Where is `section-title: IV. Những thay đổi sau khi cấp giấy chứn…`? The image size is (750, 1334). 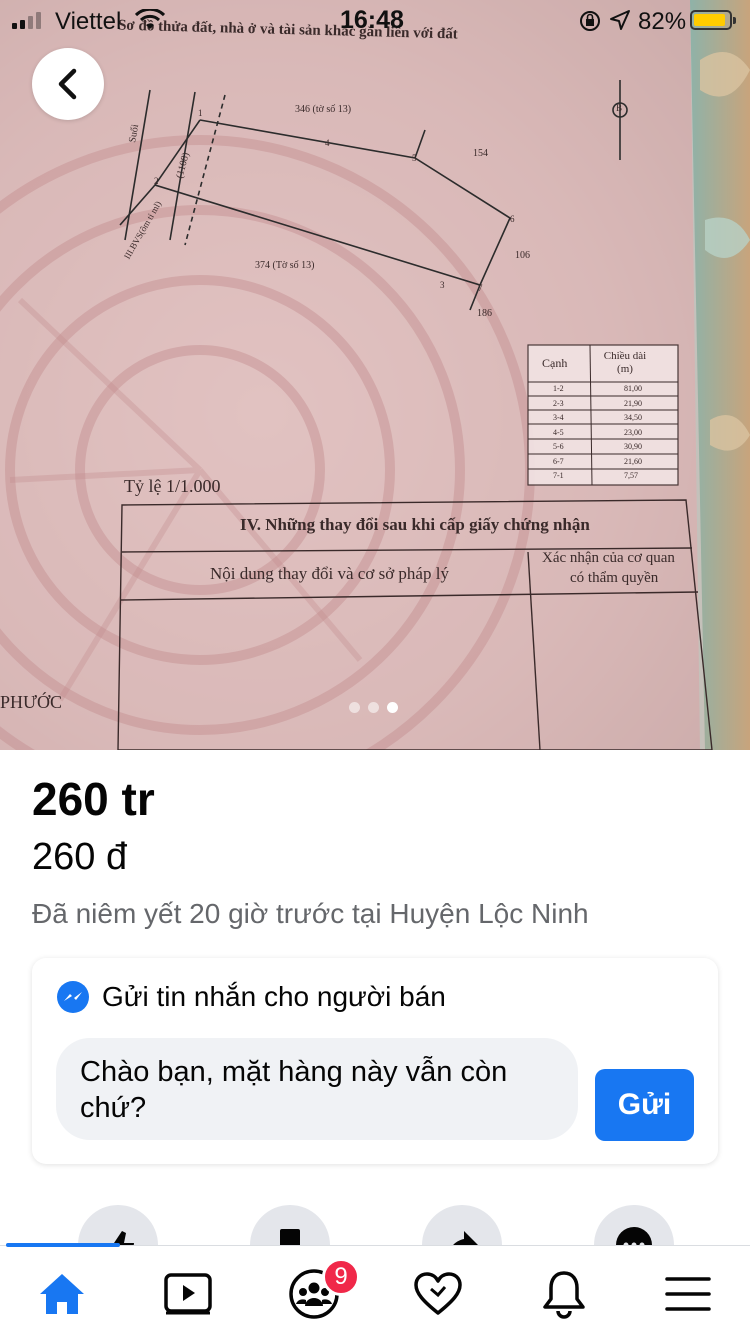
section-title: IV. Những thay đổi sau khi cấp giấy chứn… is located at coordinates (415, 524).